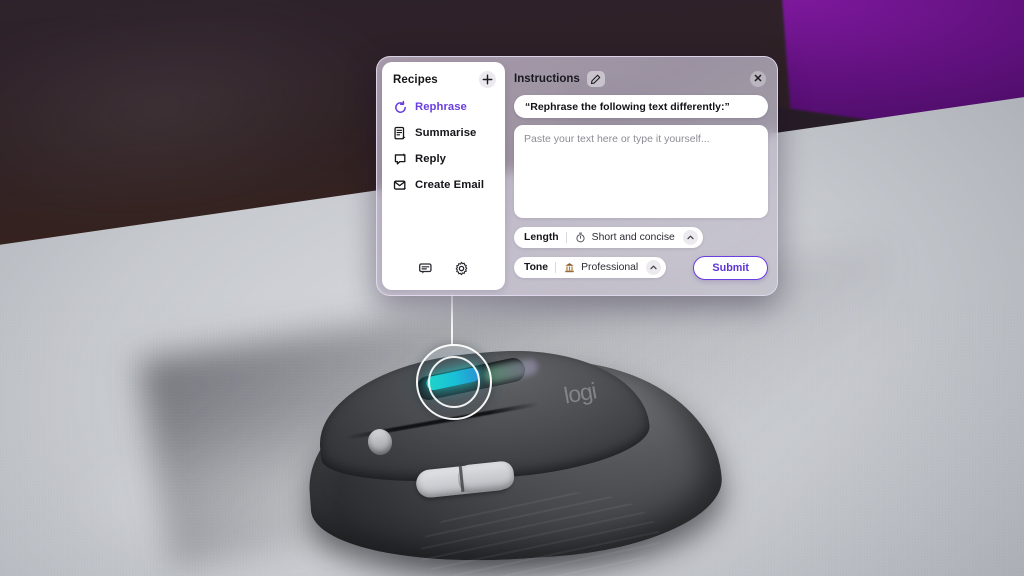 The image size is (1024, 576). I want to click on sidebar-item-label: Summarise, so click(446, 133).